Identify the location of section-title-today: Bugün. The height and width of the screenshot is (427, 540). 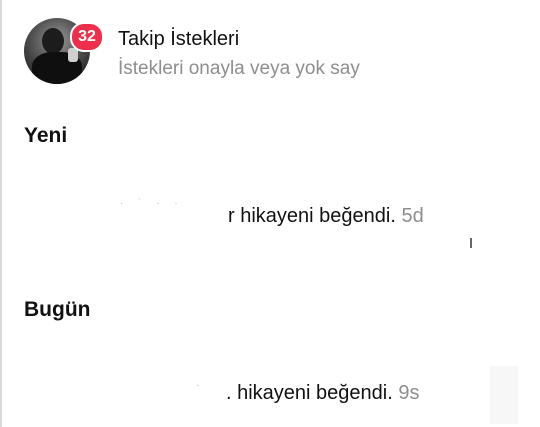
(57, 309).